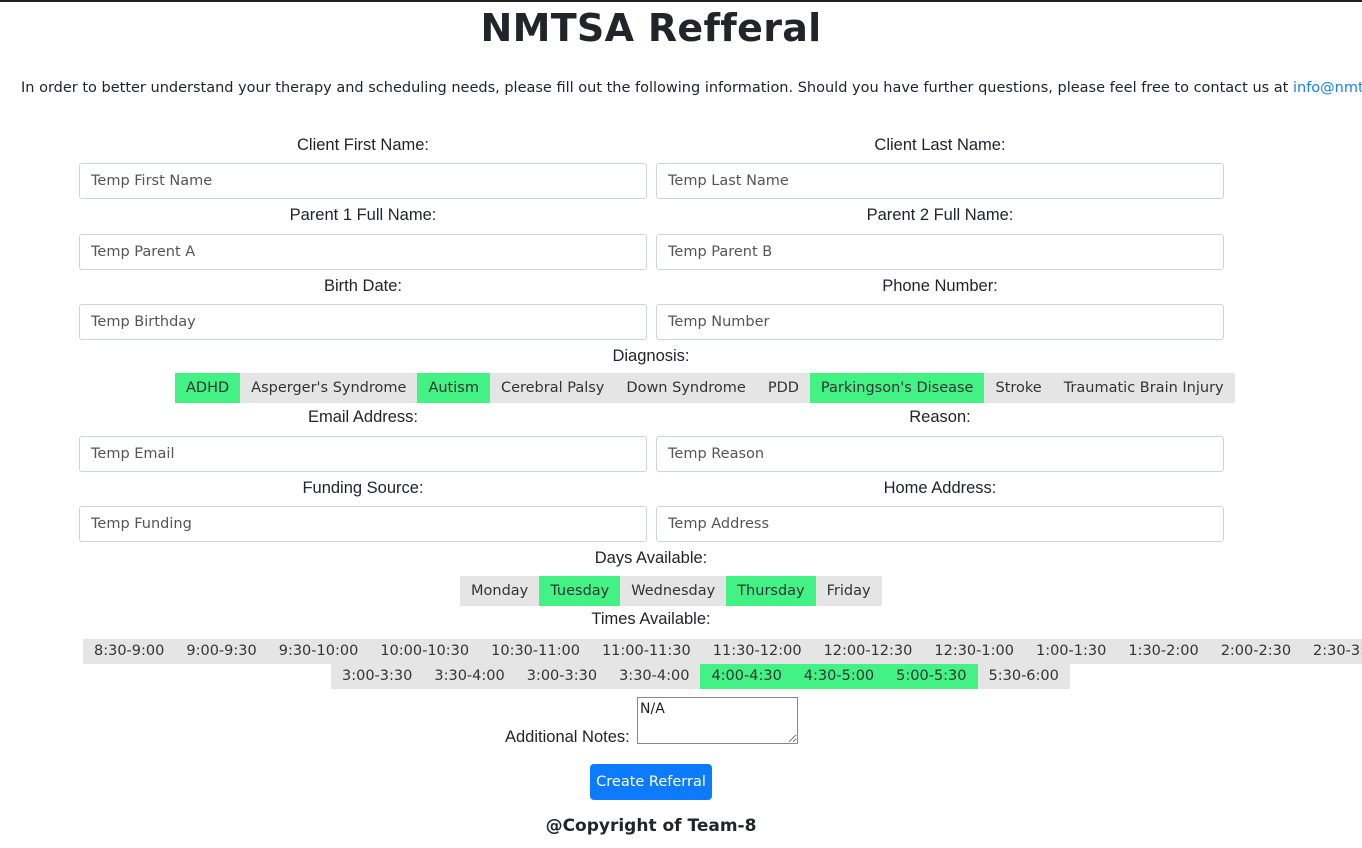  What do you see at coordinates (651, 619) in the screenshot?
I see `times-label: Times Available:` at bounding box center [651, 619].